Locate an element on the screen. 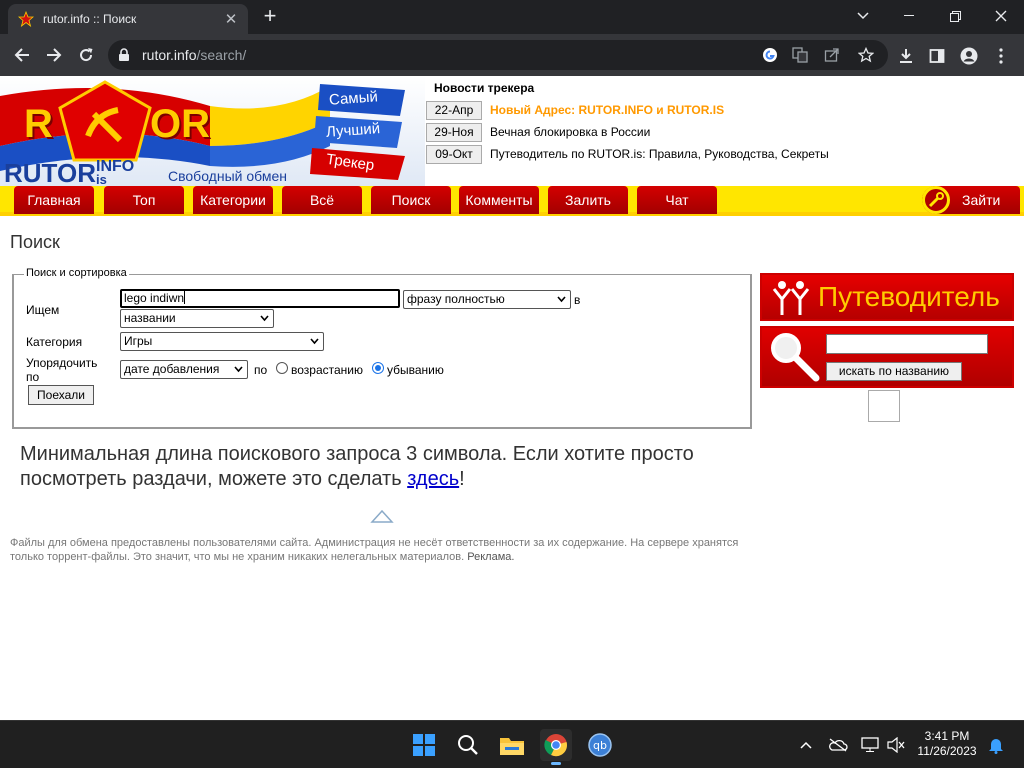 This screenshot has width=1024, height=768. guide-label: Путеводитель is located at coordinates (909, 296).